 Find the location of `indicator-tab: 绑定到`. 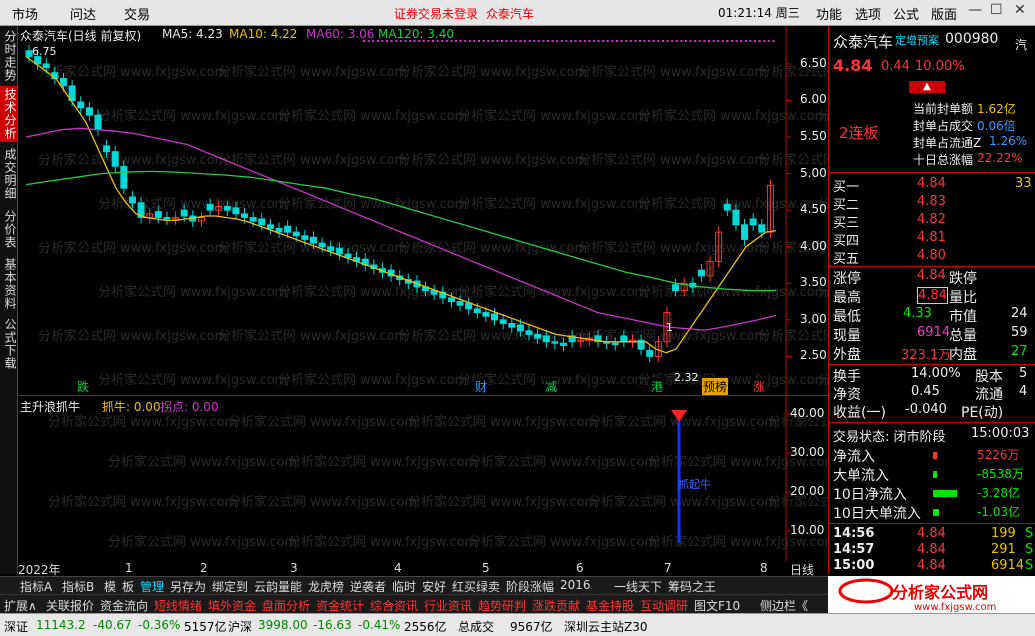

indicator-tab: 绑定到 is located at coordinates (230, 586).